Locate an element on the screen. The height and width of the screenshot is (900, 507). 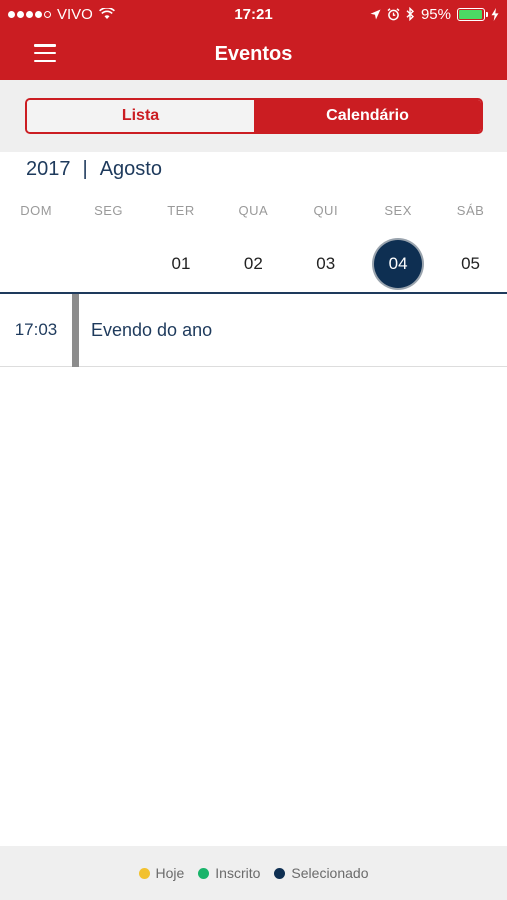
event-item: 17:03 Evendo do ano is located at coordinates (253, 330).